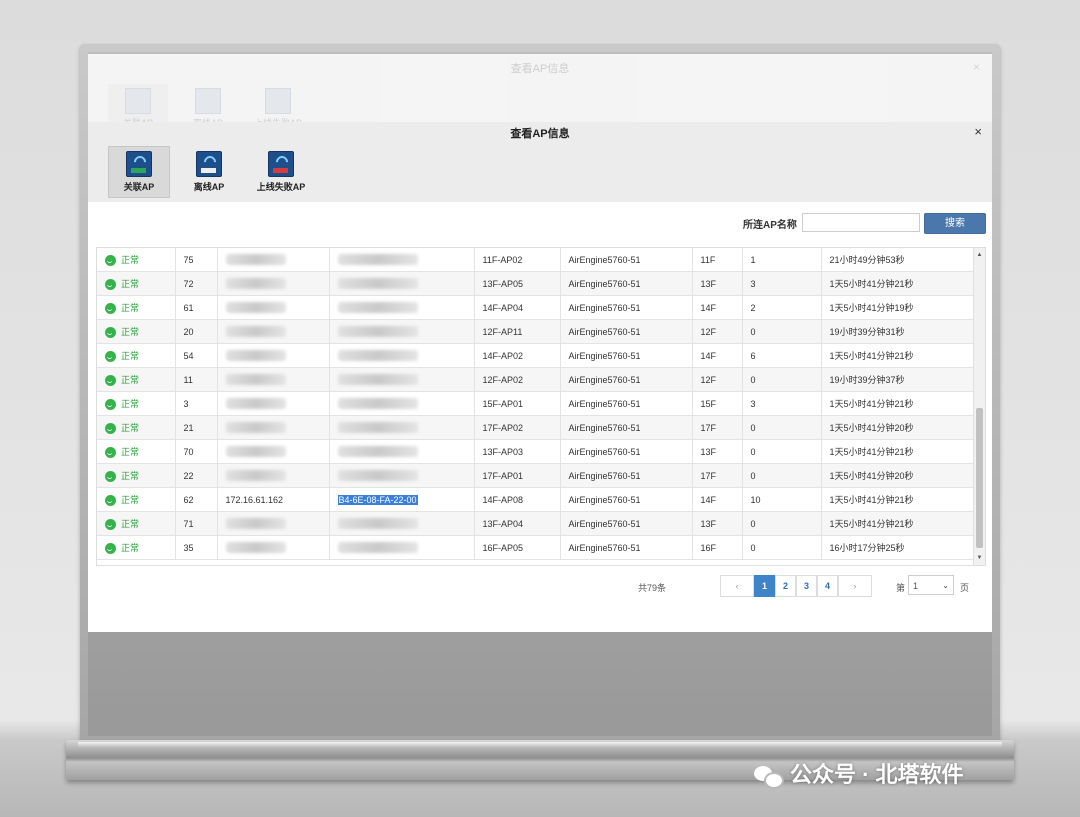 The image size is (1080, 817). Describe the element at coordinates (955, 223) in the screenshot. I see `search-button: 搜索` at that location.